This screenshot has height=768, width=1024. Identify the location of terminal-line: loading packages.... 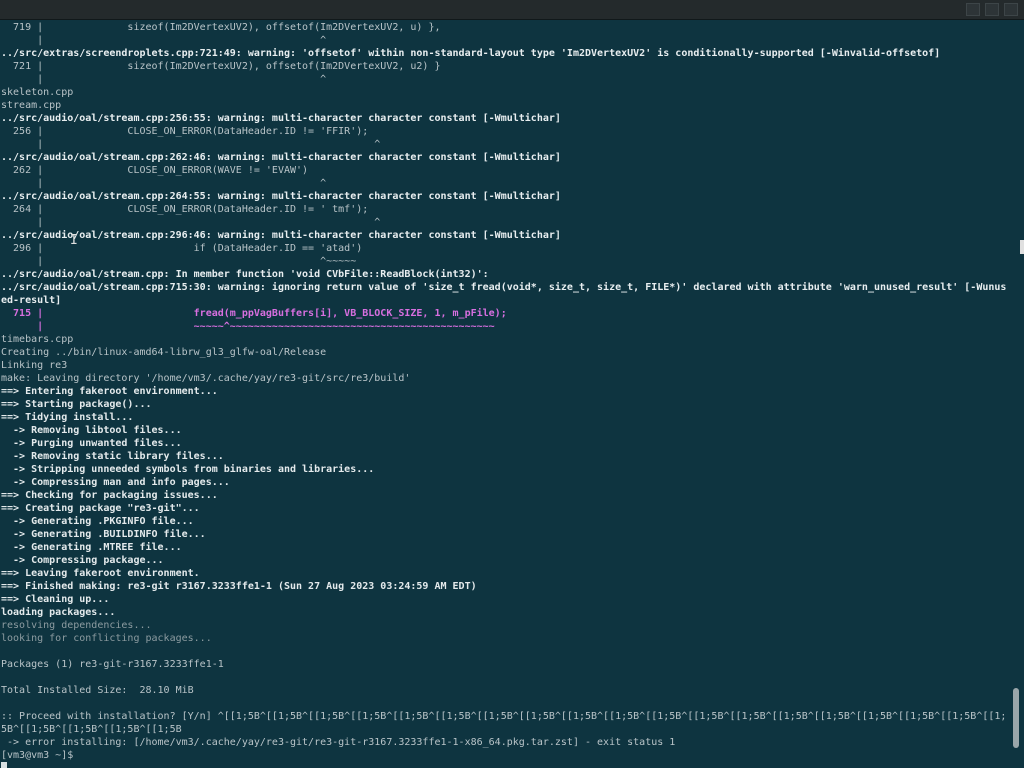
(58, 612).